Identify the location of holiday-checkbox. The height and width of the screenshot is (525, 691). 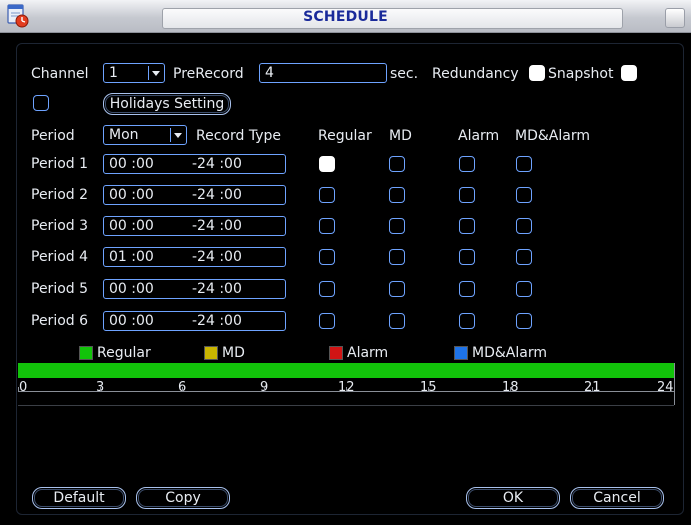
(41, 103).